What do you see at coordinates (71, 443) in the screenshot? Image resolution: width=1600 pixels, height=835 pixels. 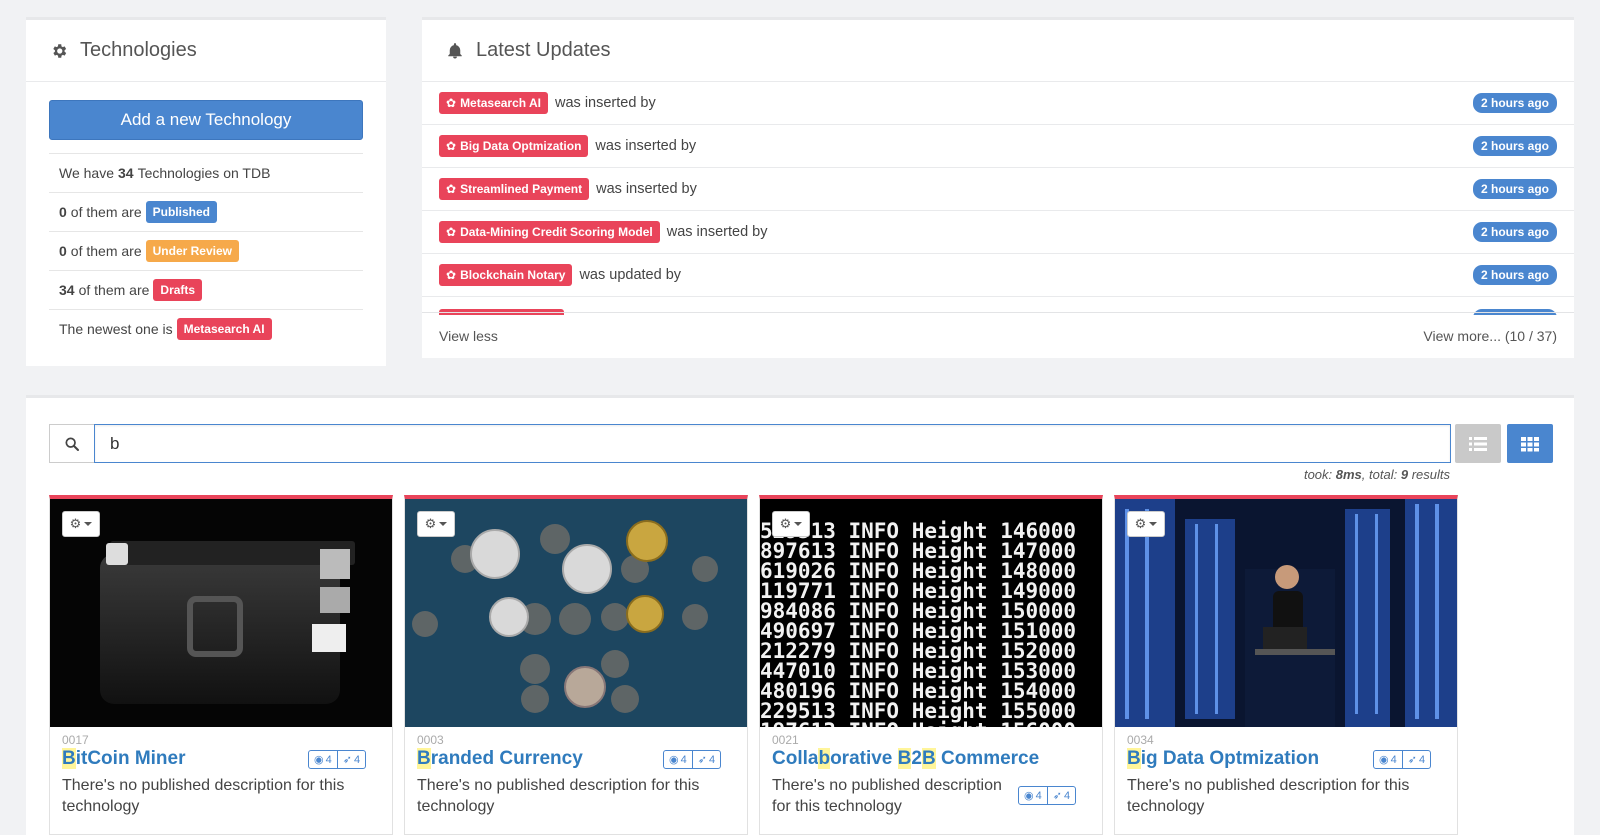 I see `search-icon` at bounding box center [71, 443].